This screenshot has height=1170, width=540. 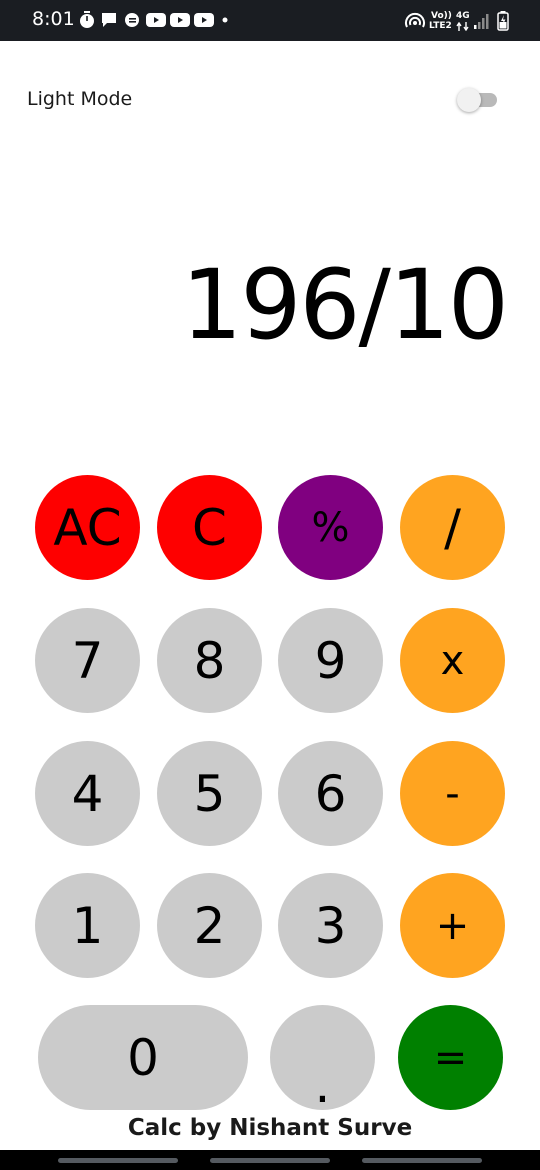 What do you see at coordinates (452, 527) in the screenshot?
I see `divide-button: /` at bounding box center [452, 527].